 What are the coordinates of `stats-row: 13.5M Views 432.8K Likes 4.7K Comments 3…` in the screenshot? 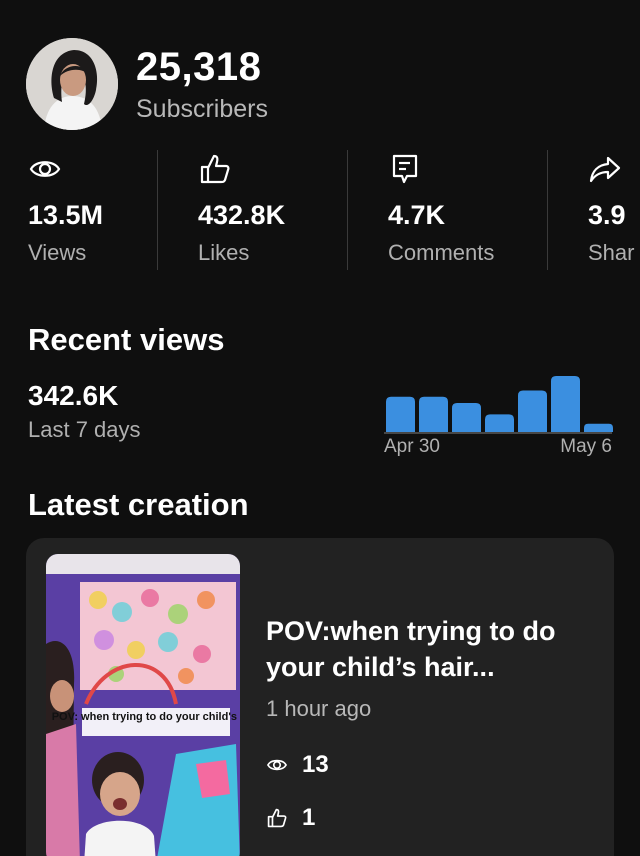 It's located at (320, 208).